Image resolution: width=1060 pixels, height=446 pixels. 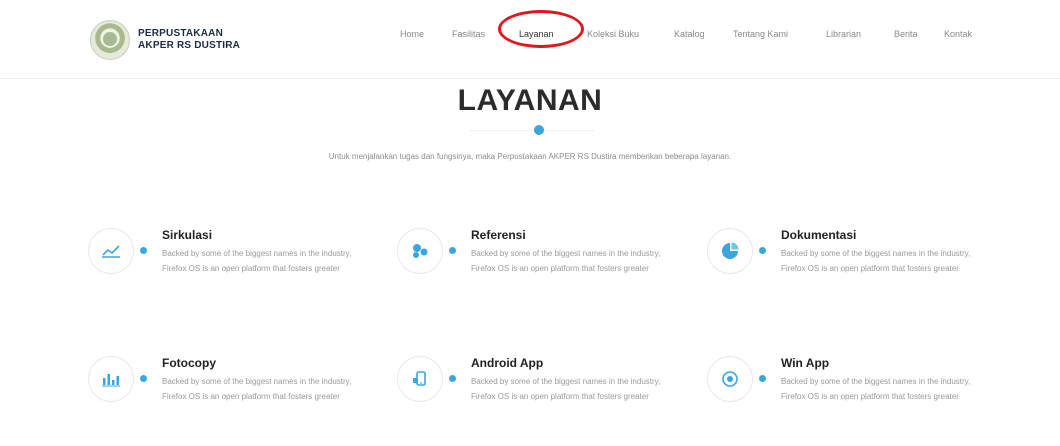 I want to click on nav-tentang-kami: Tentang Kami, so click(x=760, y=34).